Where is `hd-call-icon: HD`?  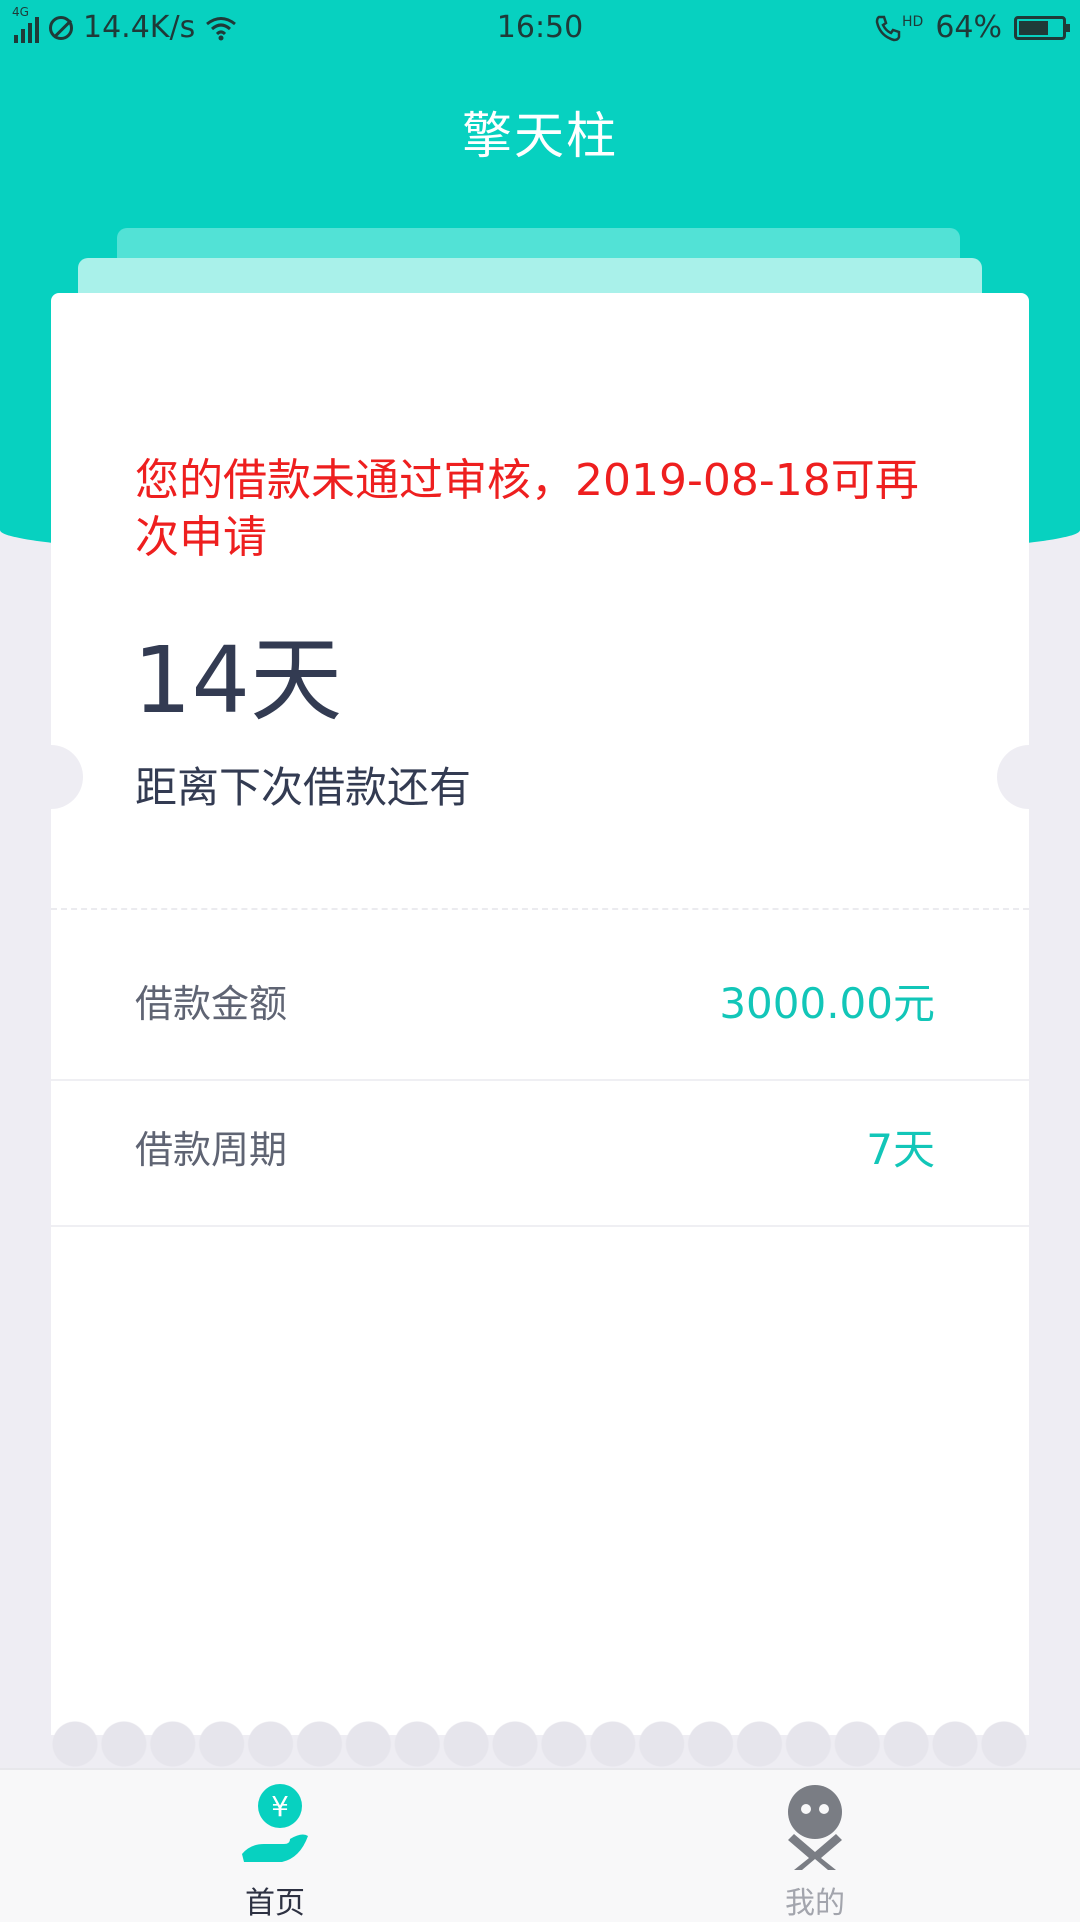 hd-call-icon: HD is located at coordinates (898, 28).